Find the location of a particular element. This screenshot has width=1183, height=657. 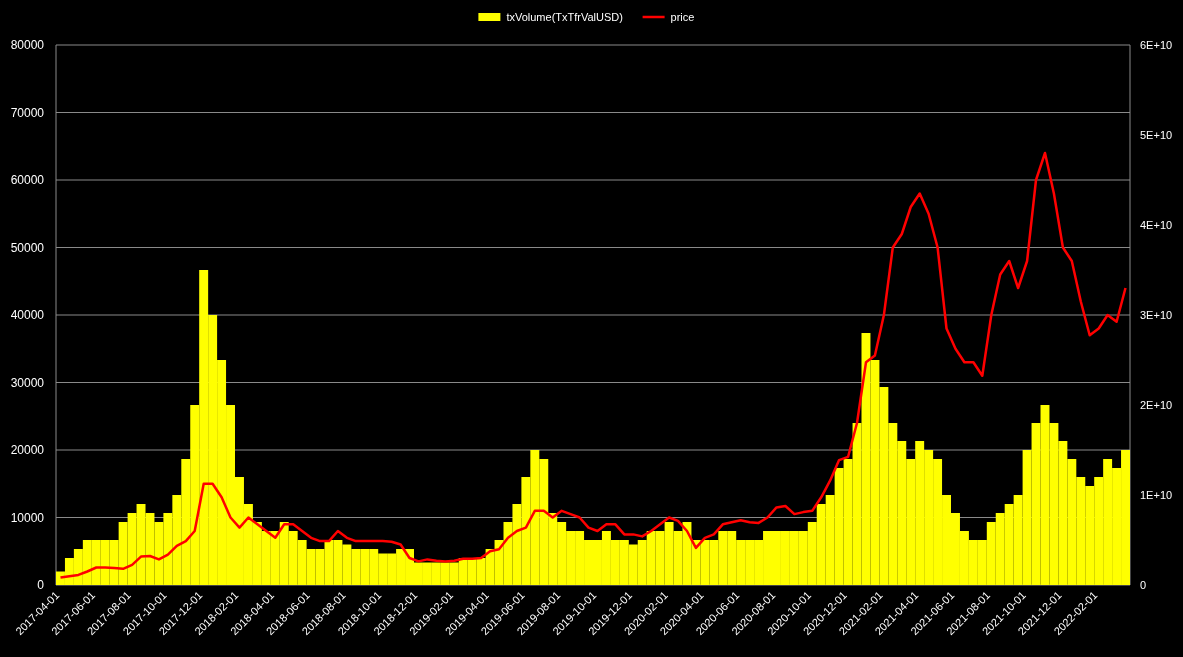

secondary-axis-label: 0 is located at coordinates (1143, 585).